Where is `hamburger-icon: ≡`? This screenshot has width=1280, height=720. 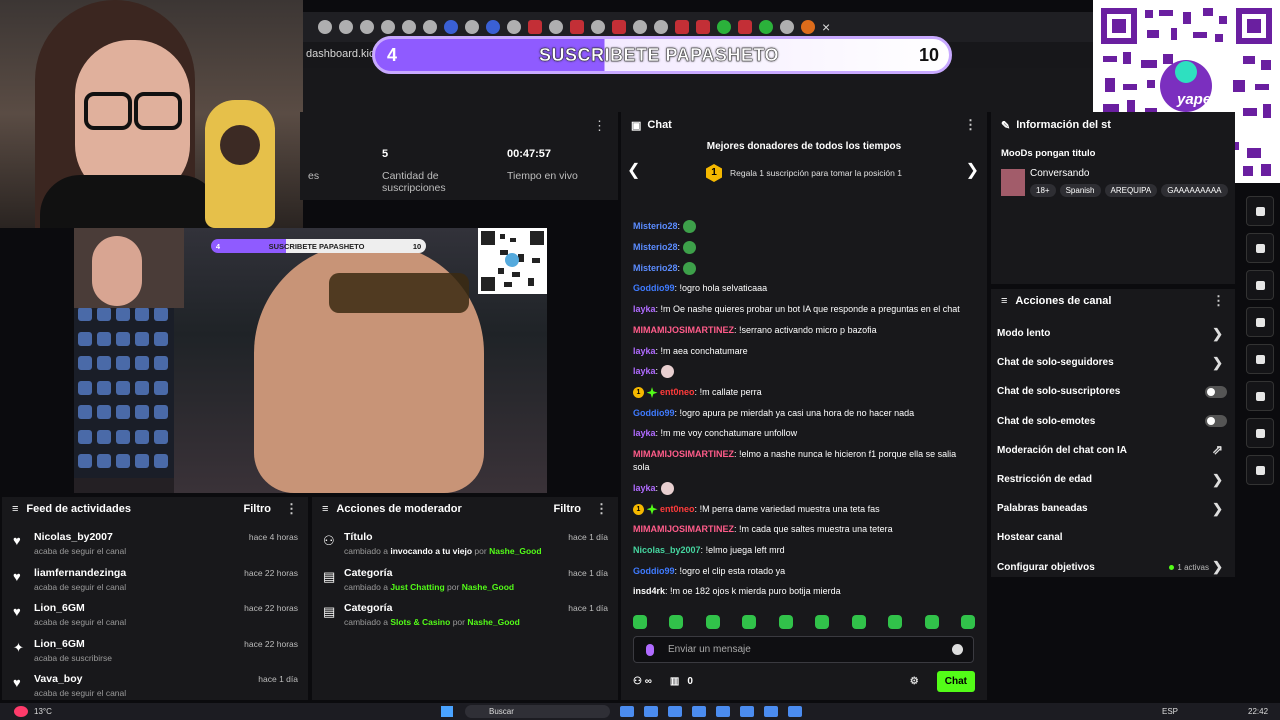 hamburger-icon: ≡ is located at coordinates (325, 509).